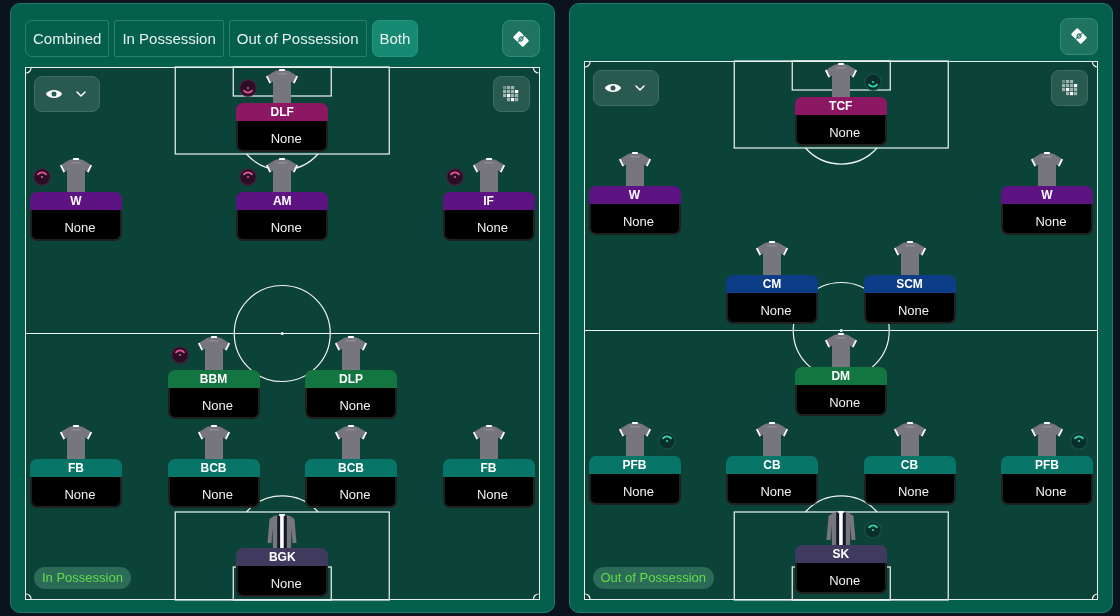 The image size is (1120, 616). Describe the element at coordinates (909, 284) in the screenshot. I see `role-label: SCM` at that location.